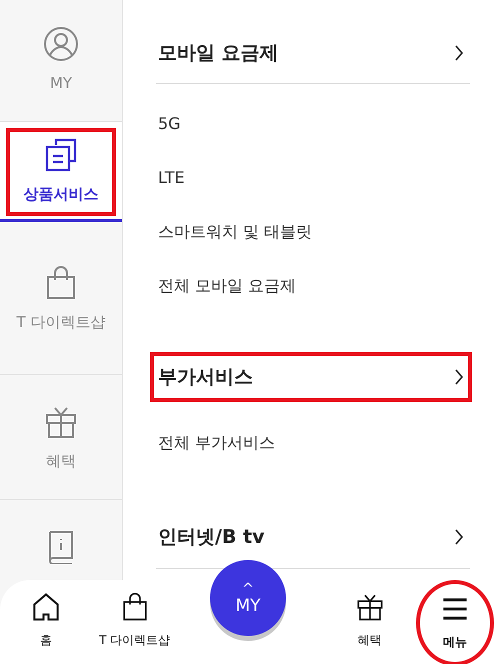 This screenshot has height=664, width=500. Describe the element at coordinates (314, 443) in the screenshot. I see `menu-link: 전체 부가서비스` at that location.